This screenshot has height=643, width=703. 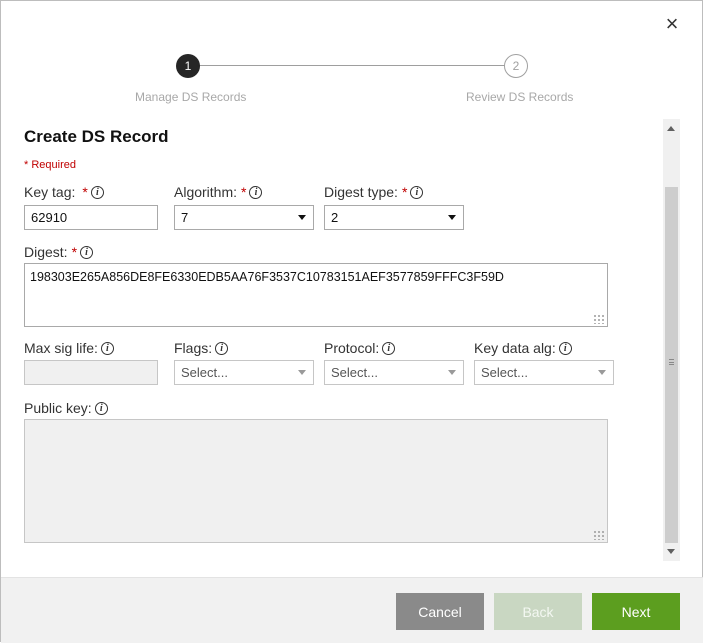 I want to click on algorithm-label: Algorithm: * i, so click(x=218, y=192).